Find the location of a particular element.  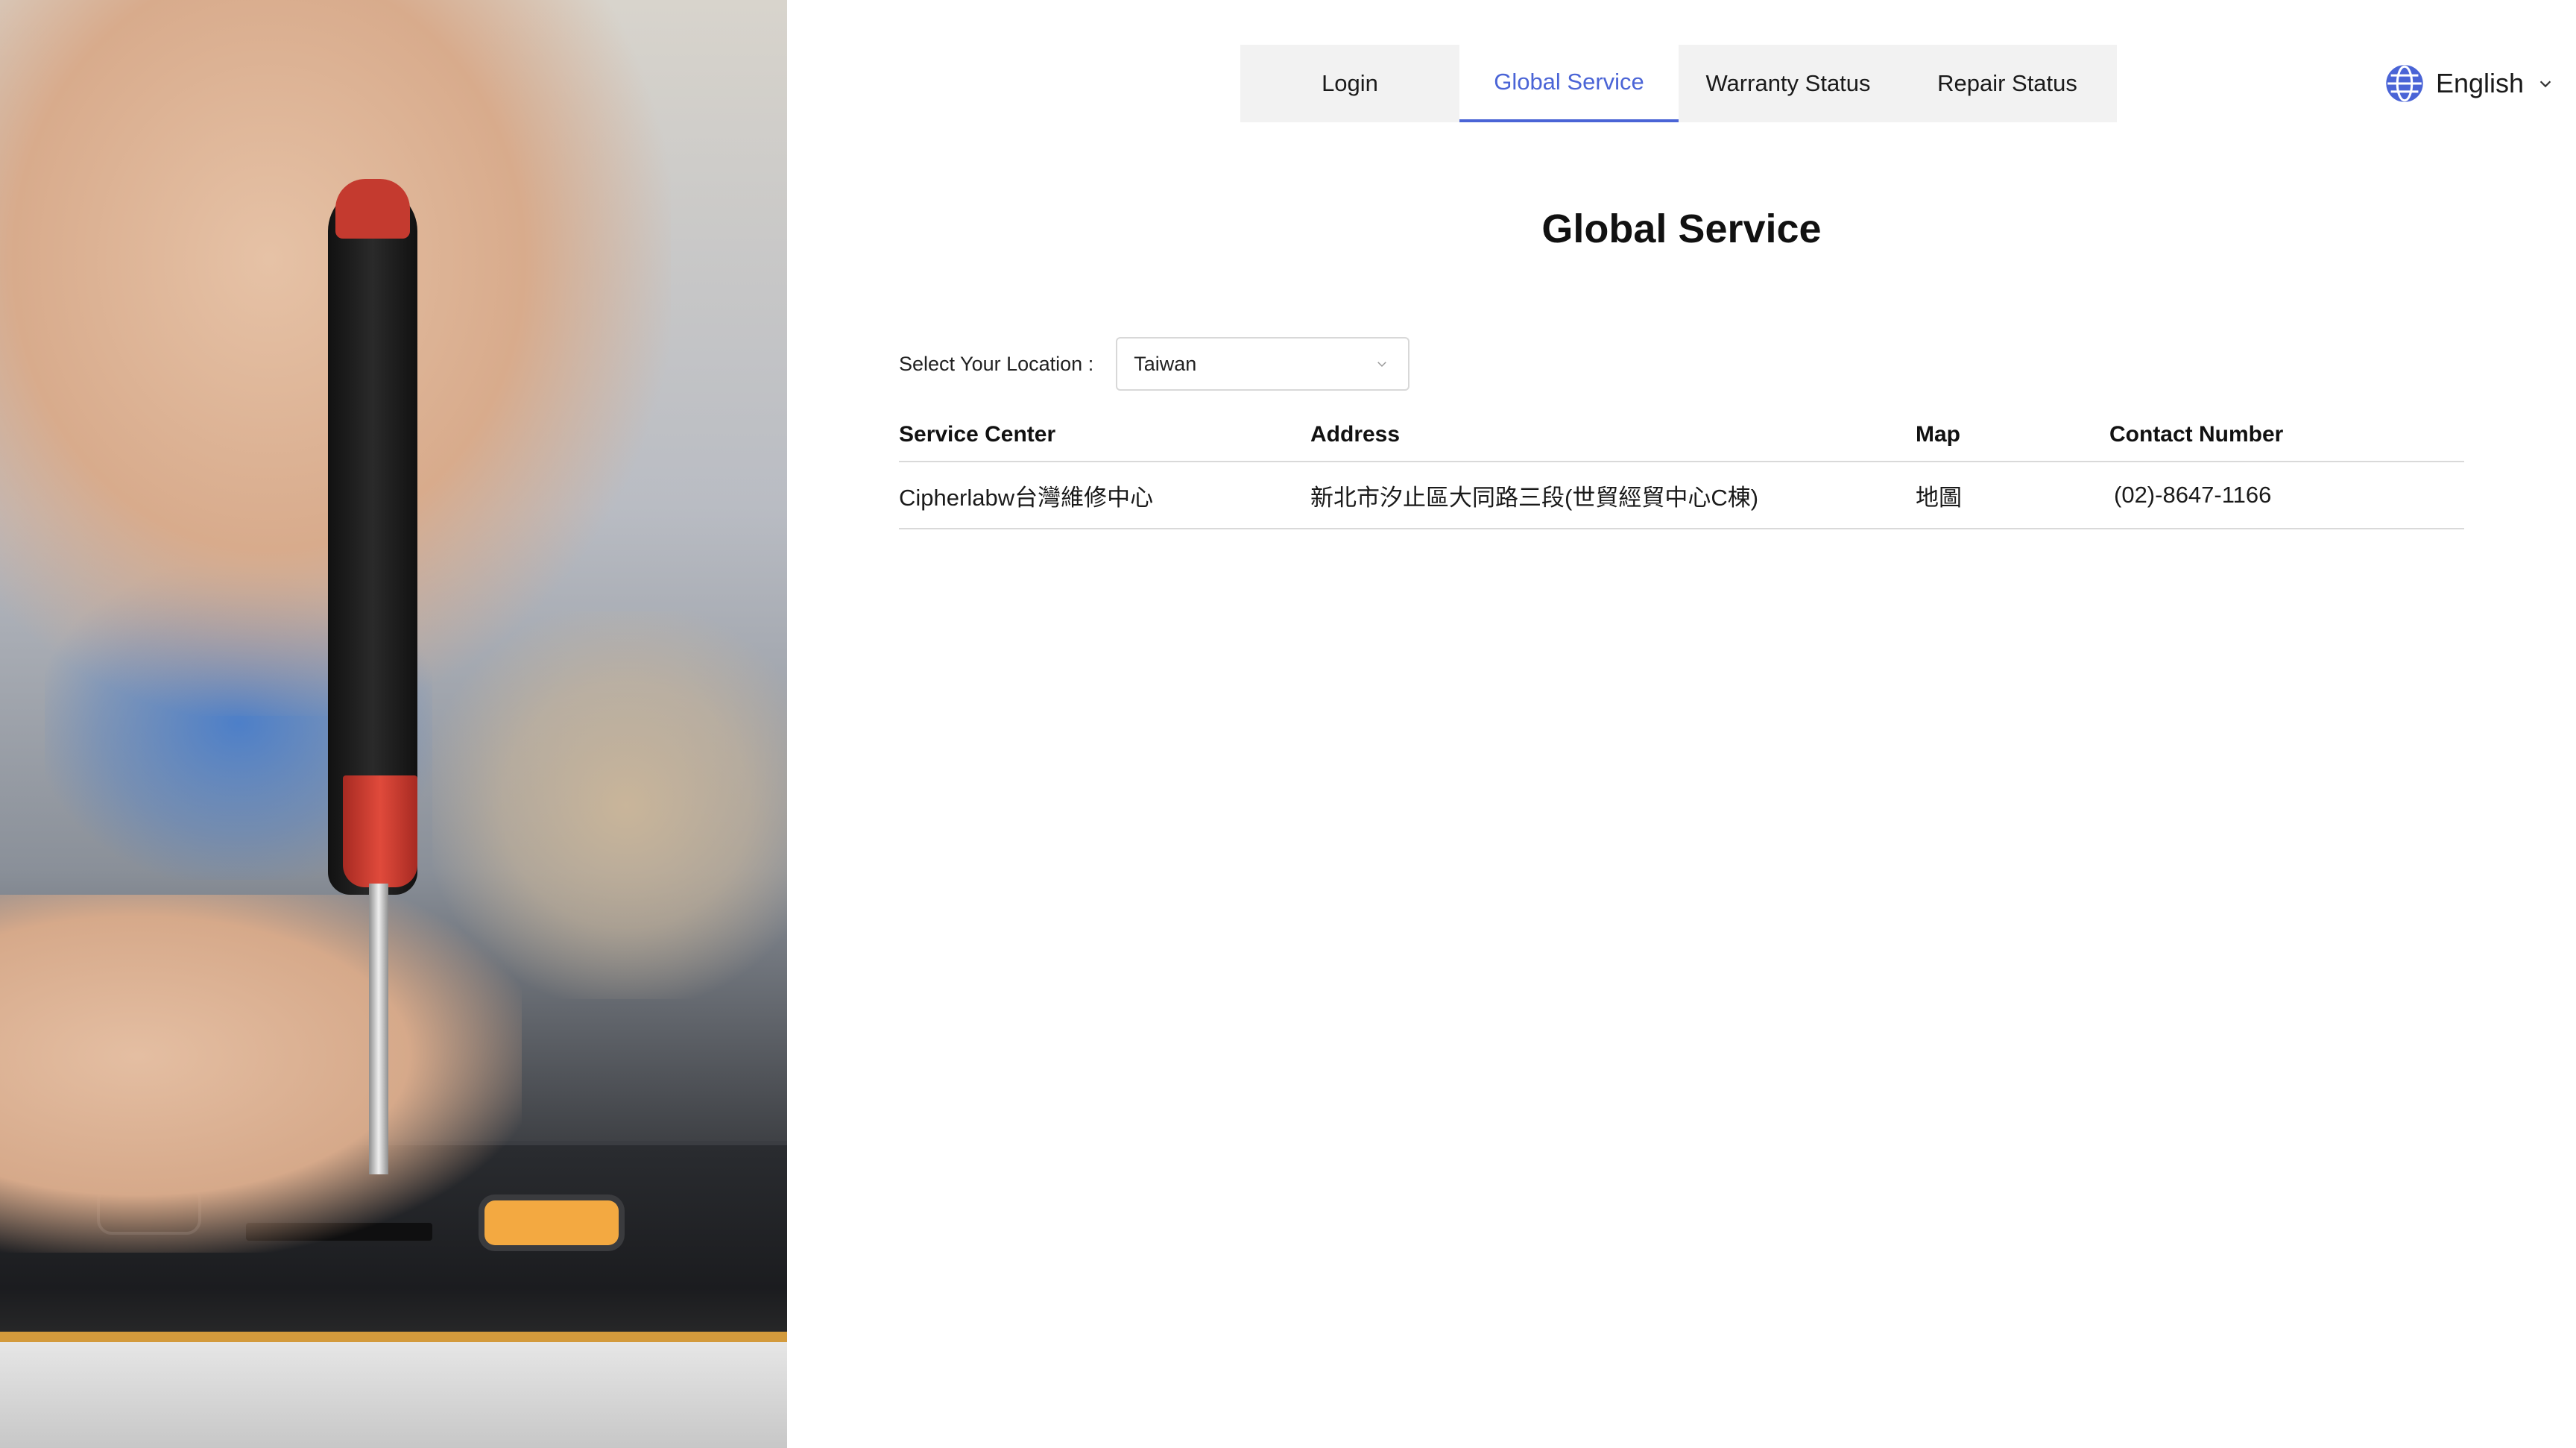

photo-hand is located at coordinates (261, 1074).